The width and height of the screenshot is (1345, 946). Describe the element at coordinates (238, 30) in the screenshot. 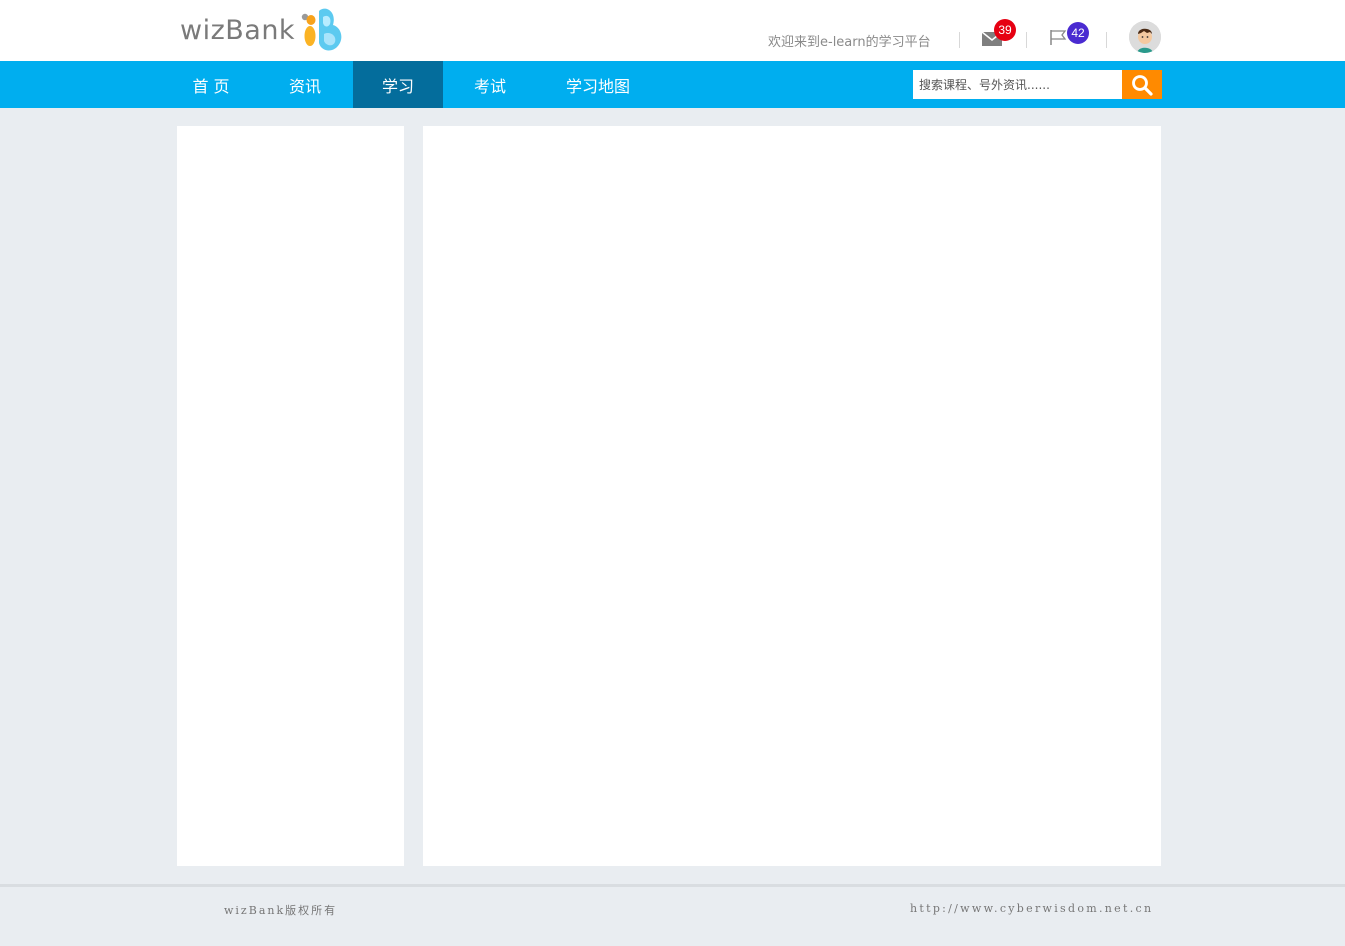

I see `logo-text: wizBank` at that location.